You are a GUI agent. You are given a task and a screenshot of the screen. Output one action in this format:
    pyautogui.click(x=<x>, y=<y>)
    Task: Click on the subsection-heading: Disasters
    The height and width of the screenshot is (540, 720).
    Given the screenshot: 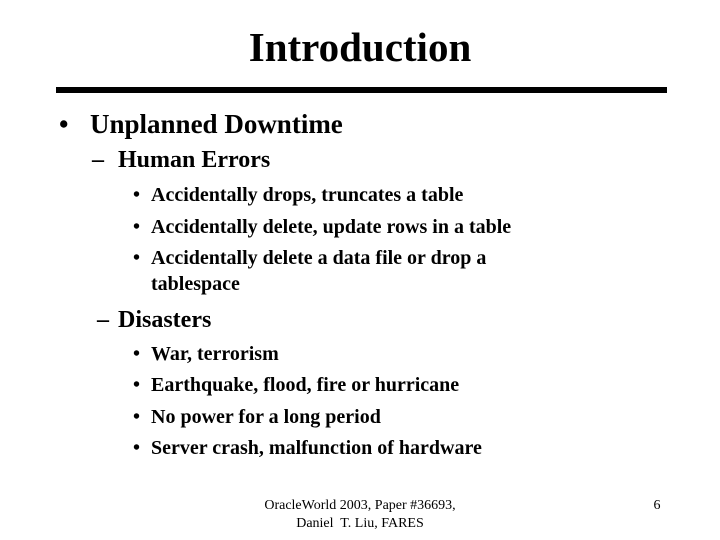 What is the action you would take?
    pyautogui.click(x=165, y=320)
    